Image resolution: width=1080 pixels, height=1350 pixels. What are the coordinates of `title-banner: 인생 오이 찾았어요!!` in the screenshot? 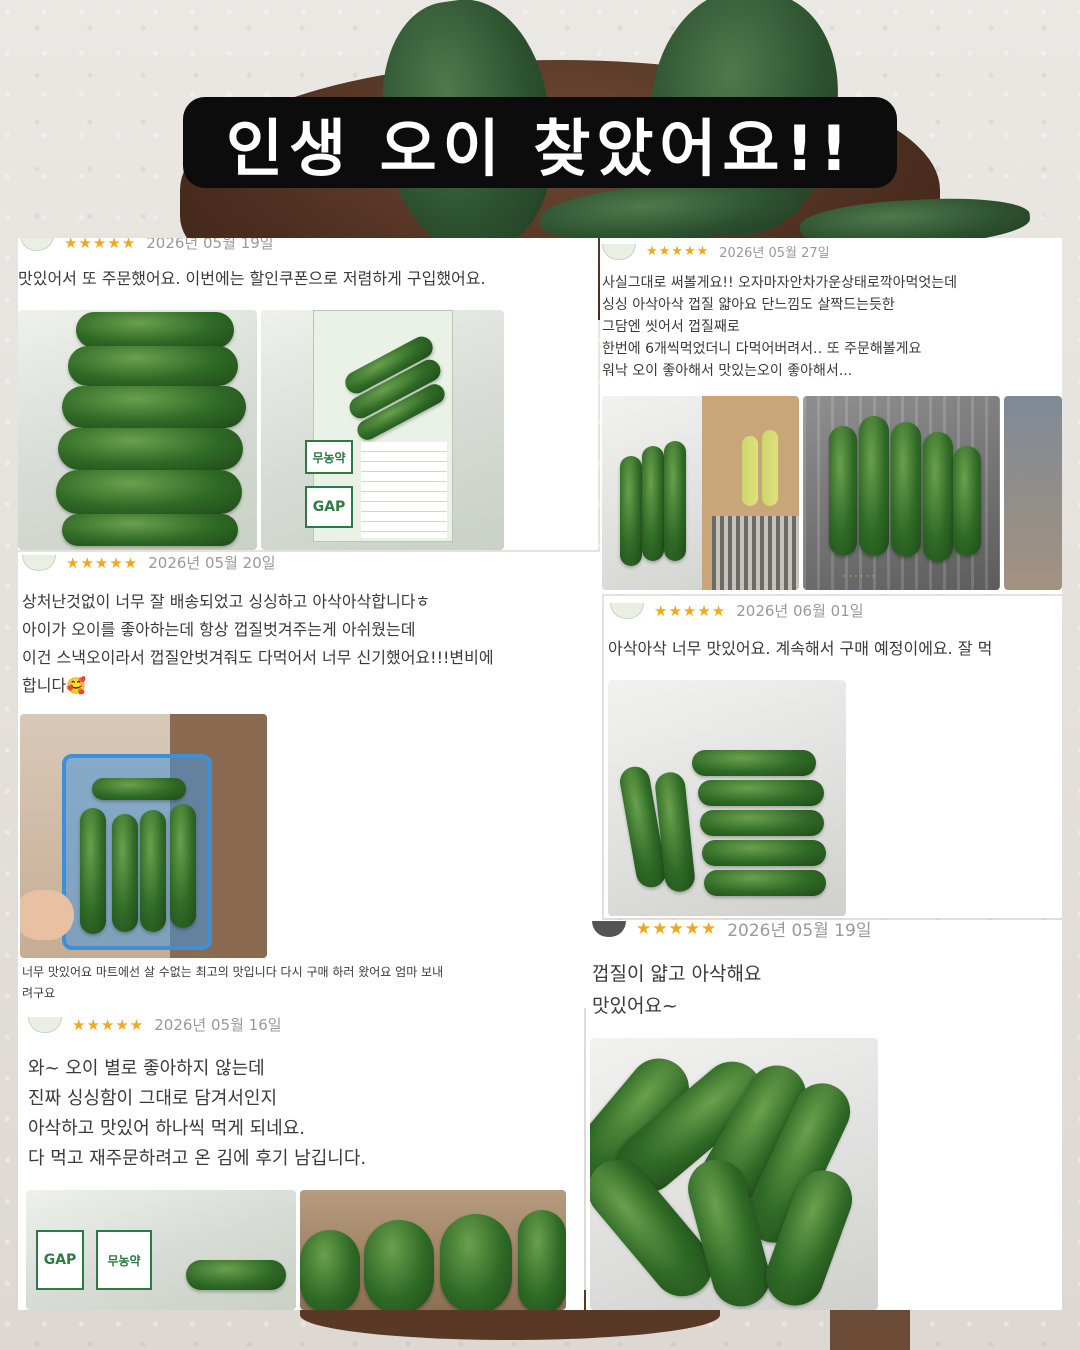 It's located at (540, 142).